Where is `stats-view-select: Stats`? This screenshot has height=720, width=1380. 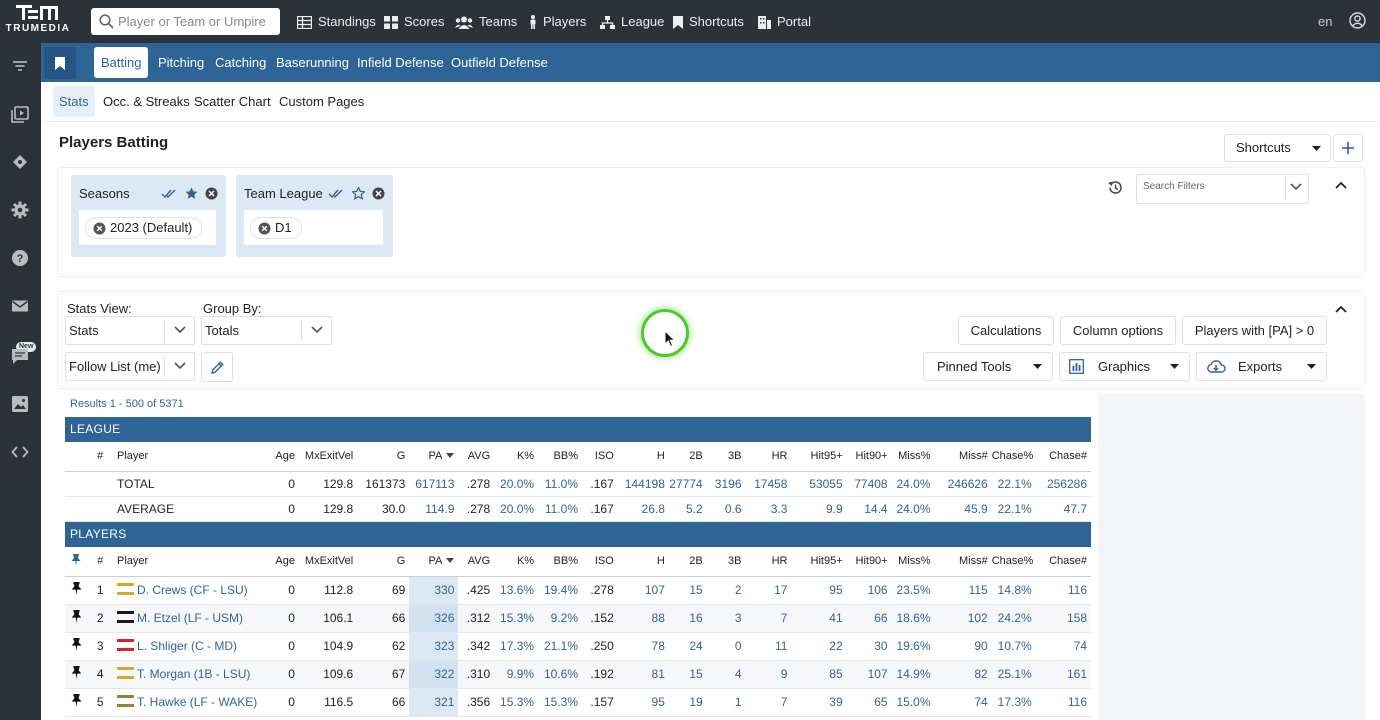 stats-view-select: Stats is located at coordinates (130, 330).